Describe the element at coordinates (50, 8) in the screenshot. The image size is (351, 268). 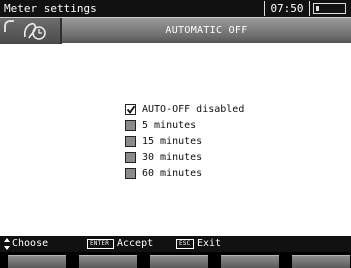
I see `window-title: Meter settings` at that location.